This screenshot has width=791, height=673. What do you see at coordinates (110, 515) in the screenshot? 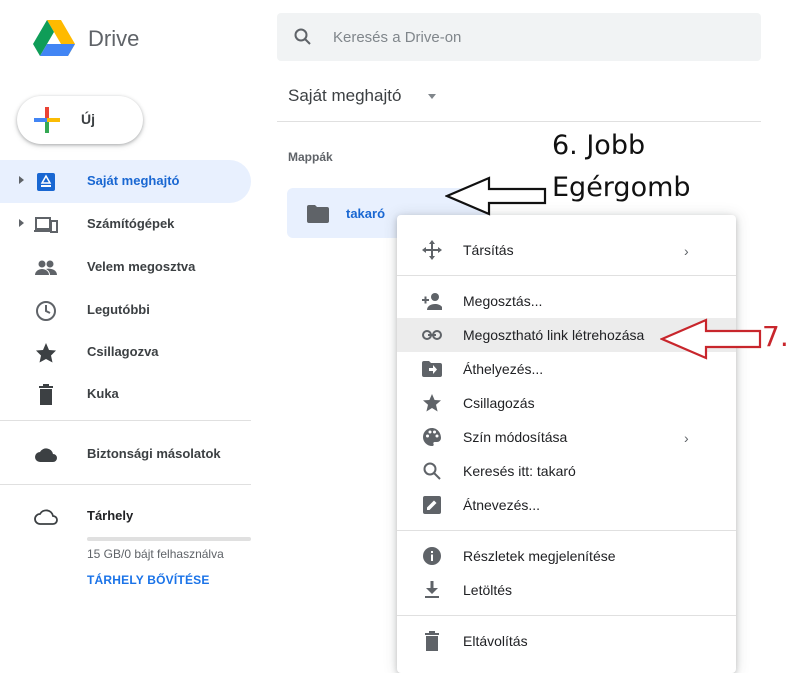
I see `sidebar-item-label: Tárhely` at bounding box center [110, 515].